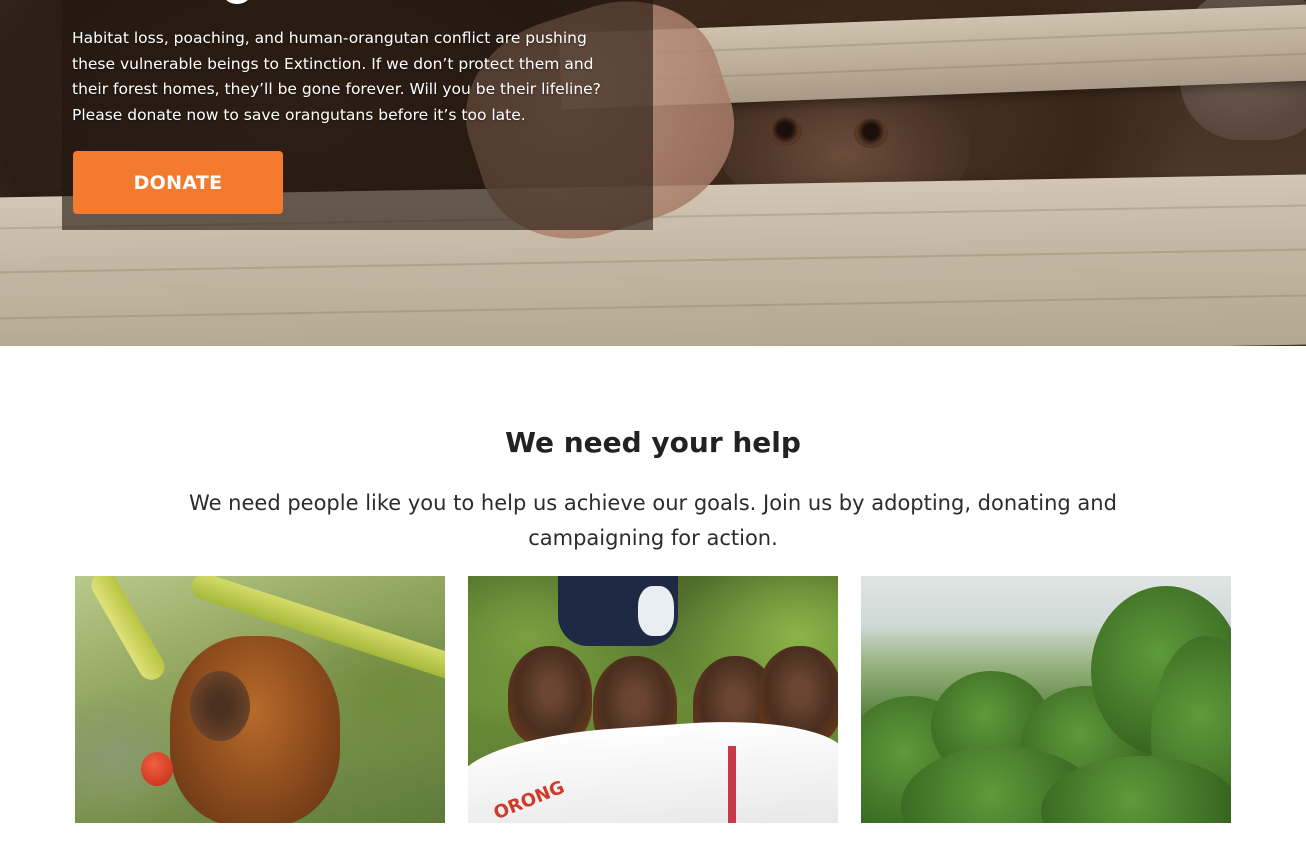 This screenshot has height=841, width=1306. I want to click on card-adopt-photo, so click(260, 699).